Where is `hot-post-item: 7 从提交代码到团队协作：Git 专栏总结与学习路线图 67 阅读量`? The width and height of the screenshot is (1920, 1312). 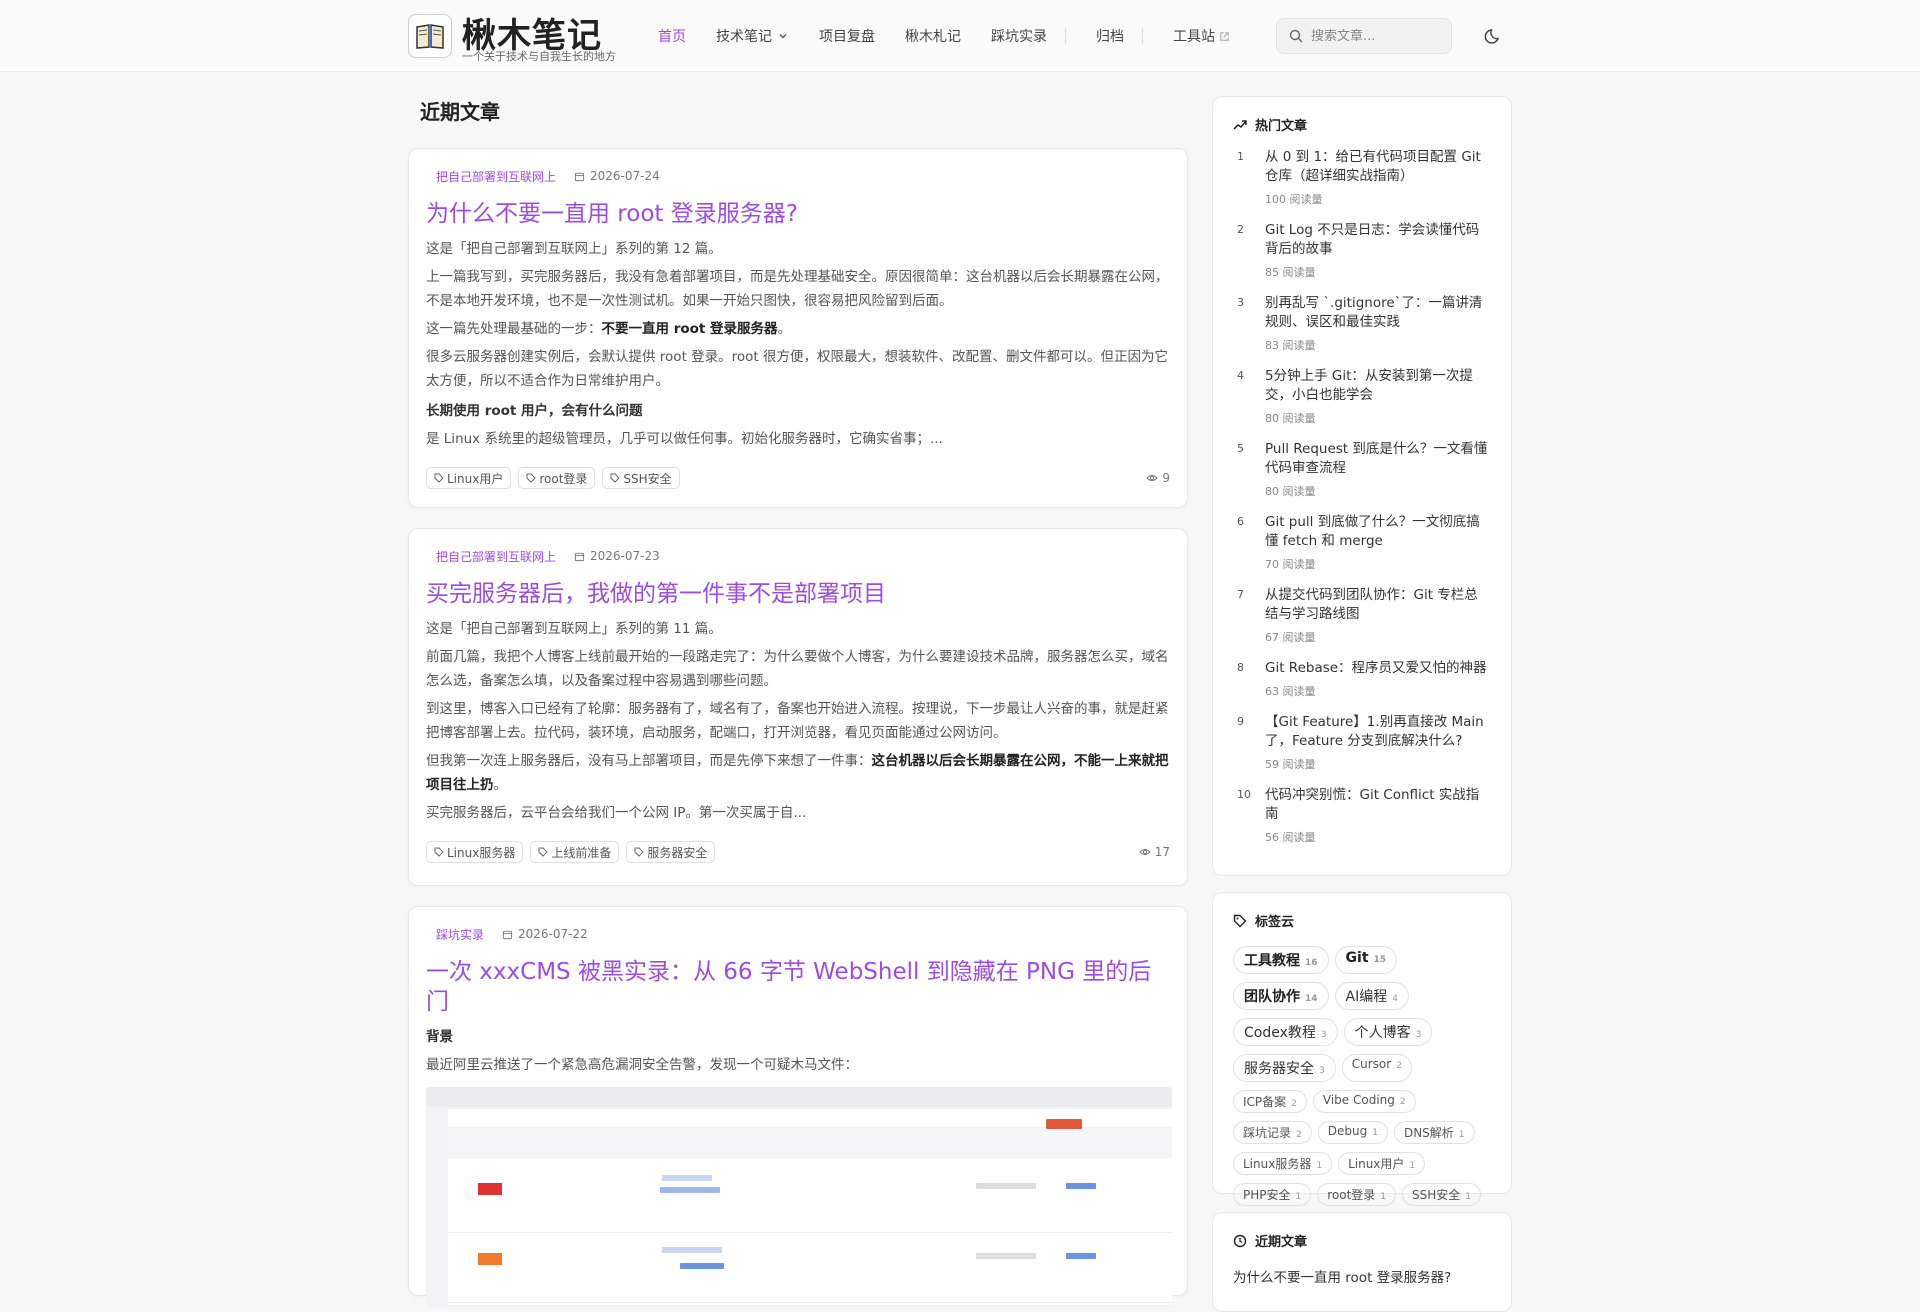 hot-post-item: 7 从提交代码到团队协作：Git 专栏总结与学习路线图 67 阅读量 is located at coordinates (1362, 615).